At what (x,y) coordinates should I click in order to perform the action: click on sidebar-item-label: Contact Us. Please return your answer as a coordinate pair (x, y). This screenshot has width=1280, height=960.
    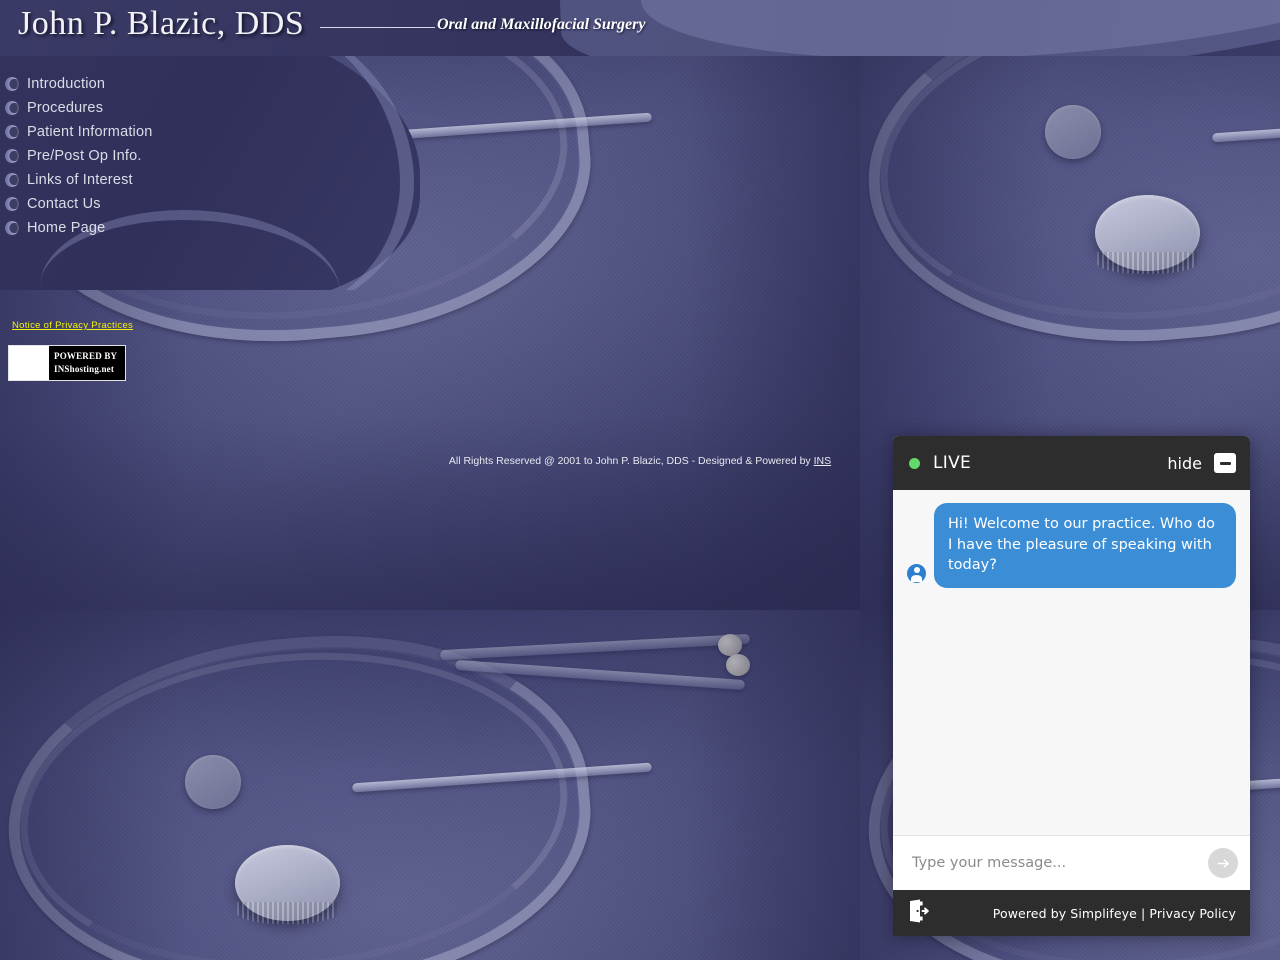
    Looking at the image, I should click on (64, 204).